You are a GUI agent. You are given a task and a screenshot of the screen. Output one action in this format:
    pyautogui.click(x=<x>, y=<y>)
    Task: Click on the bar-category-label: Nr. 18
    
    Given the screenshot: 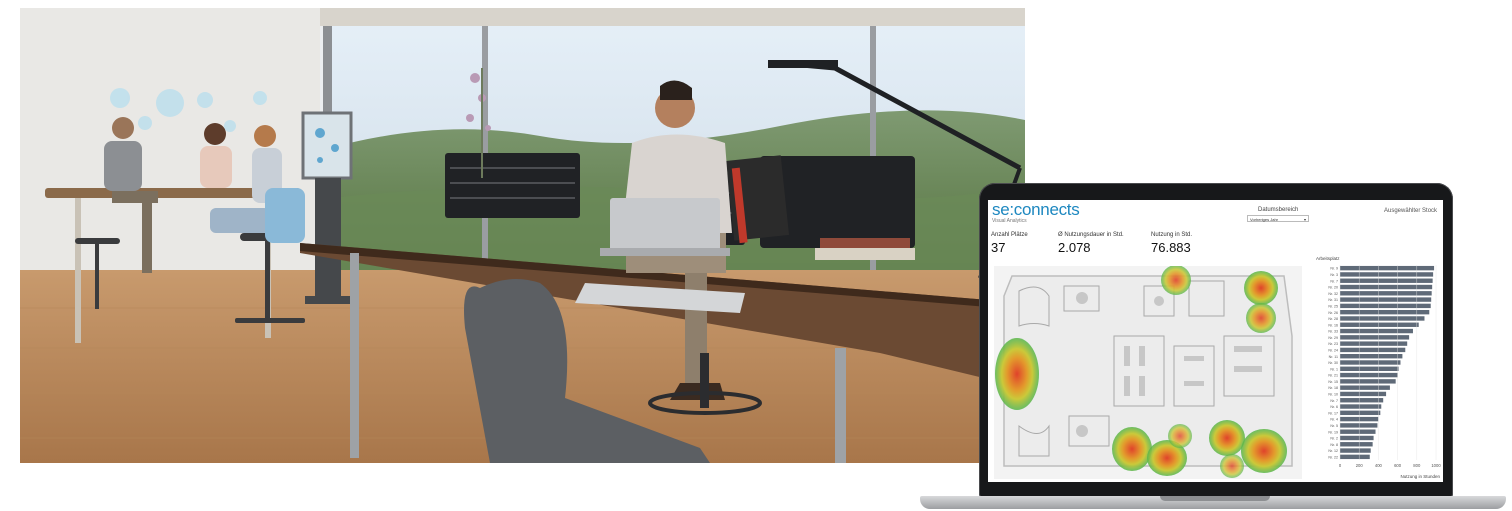 What is the action you would take?
    pyautogui.click(x=1333, y=388)
    